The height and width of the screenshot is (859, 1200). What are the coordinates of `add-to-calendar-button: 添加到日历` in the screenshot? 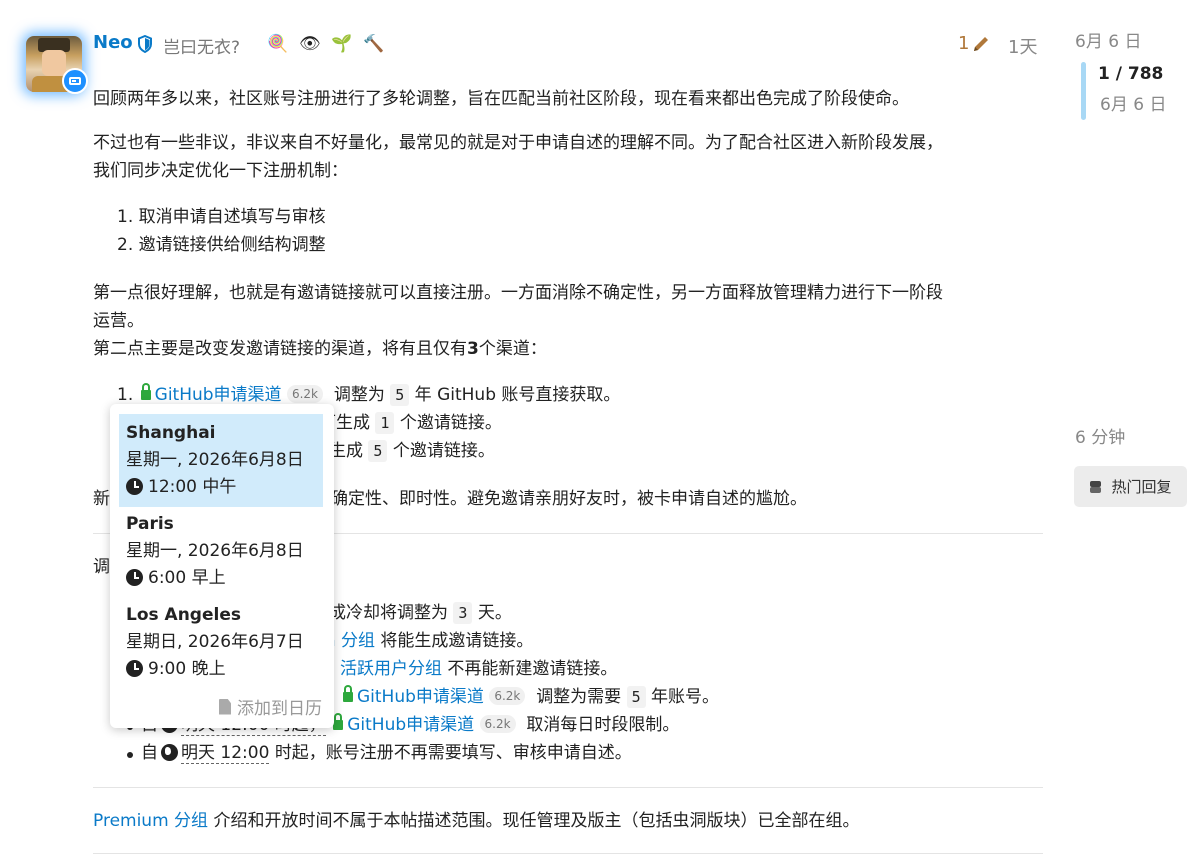 It's located at (270, 706).